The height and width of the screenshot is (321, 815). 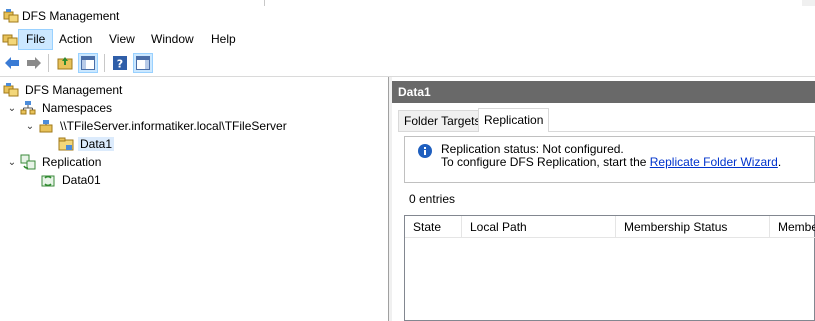 I want to click on tree-item-label: Replication, so click(x=72, y=162).